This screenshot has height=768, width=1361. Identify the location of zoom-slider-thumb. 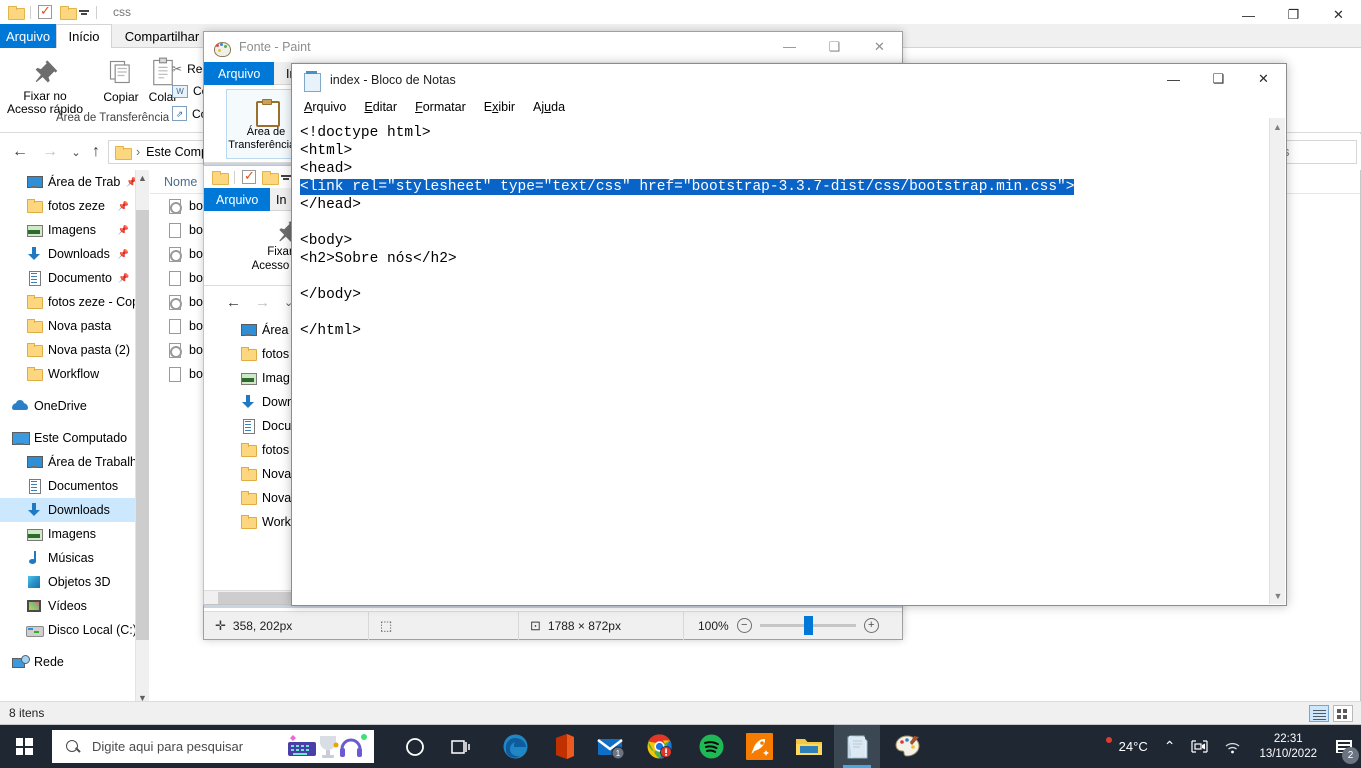
(808, 625).